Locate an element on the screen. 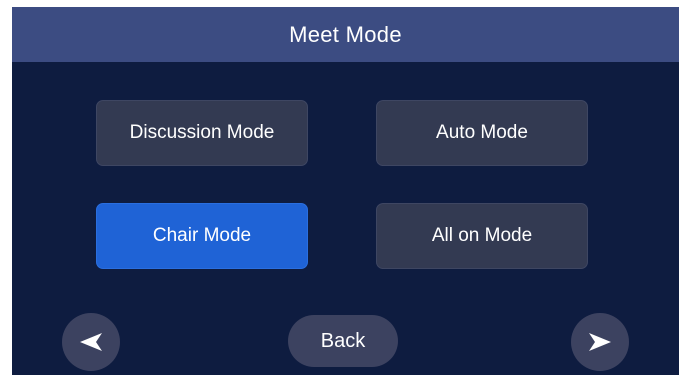 Image resolution: width=685 pixels, height=383 pixels. page-title: Meet Mode is located at coordinates (345, 34).